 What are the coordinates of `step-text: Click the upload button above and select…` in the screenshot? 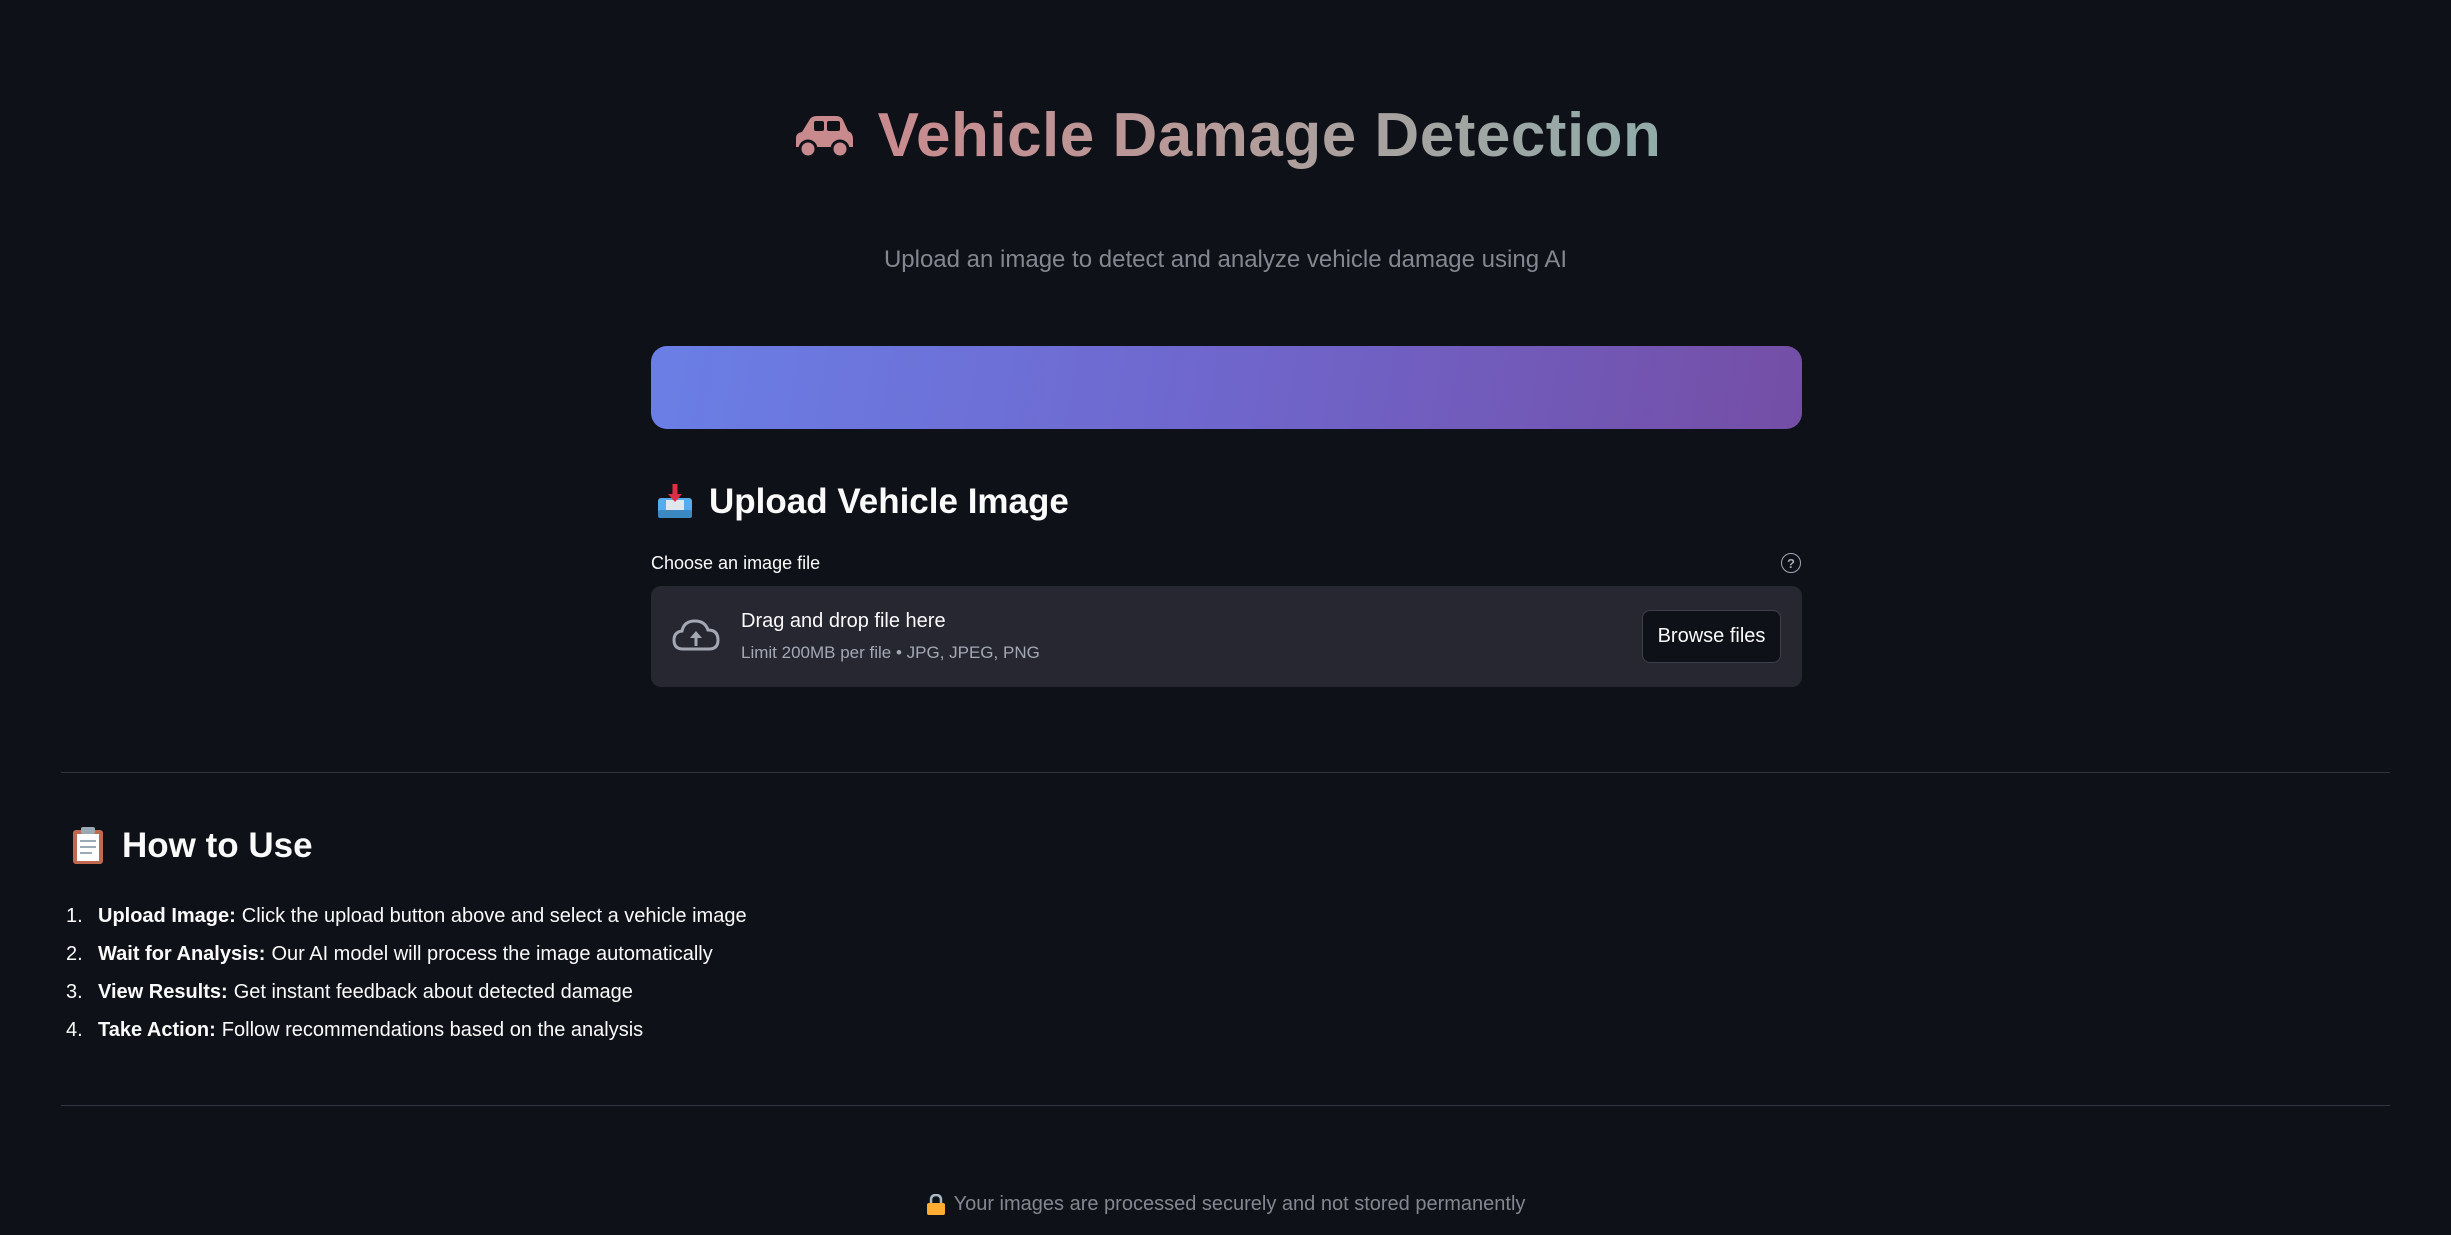 It's located at (494, 915).